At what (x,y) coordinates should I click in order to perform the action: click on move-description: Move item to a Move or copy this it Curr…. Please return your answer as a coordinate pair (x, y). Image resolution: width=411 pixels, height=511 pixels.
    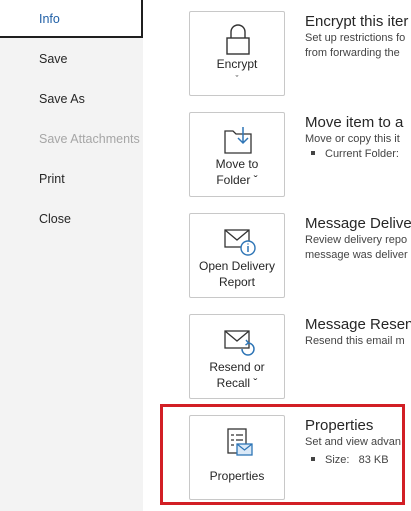
    Looking at the image, I should click on (358, 138).